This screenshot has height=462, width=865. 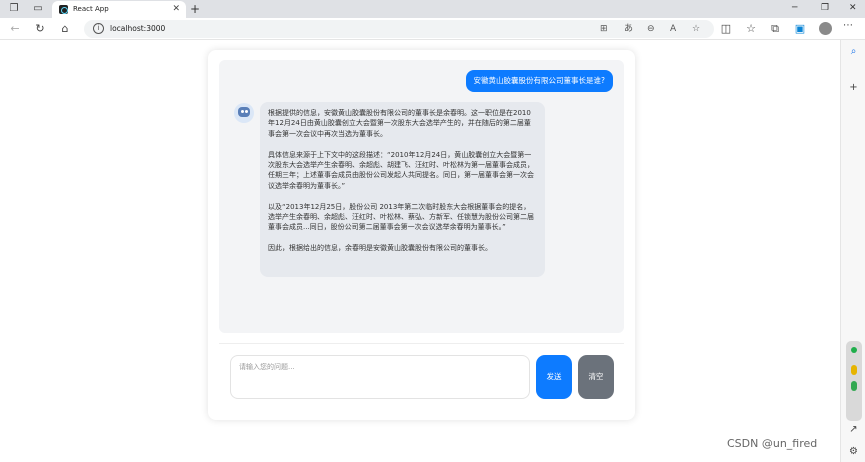 I want to click on favorites-icon: ☆, so click(x=751, y=29).